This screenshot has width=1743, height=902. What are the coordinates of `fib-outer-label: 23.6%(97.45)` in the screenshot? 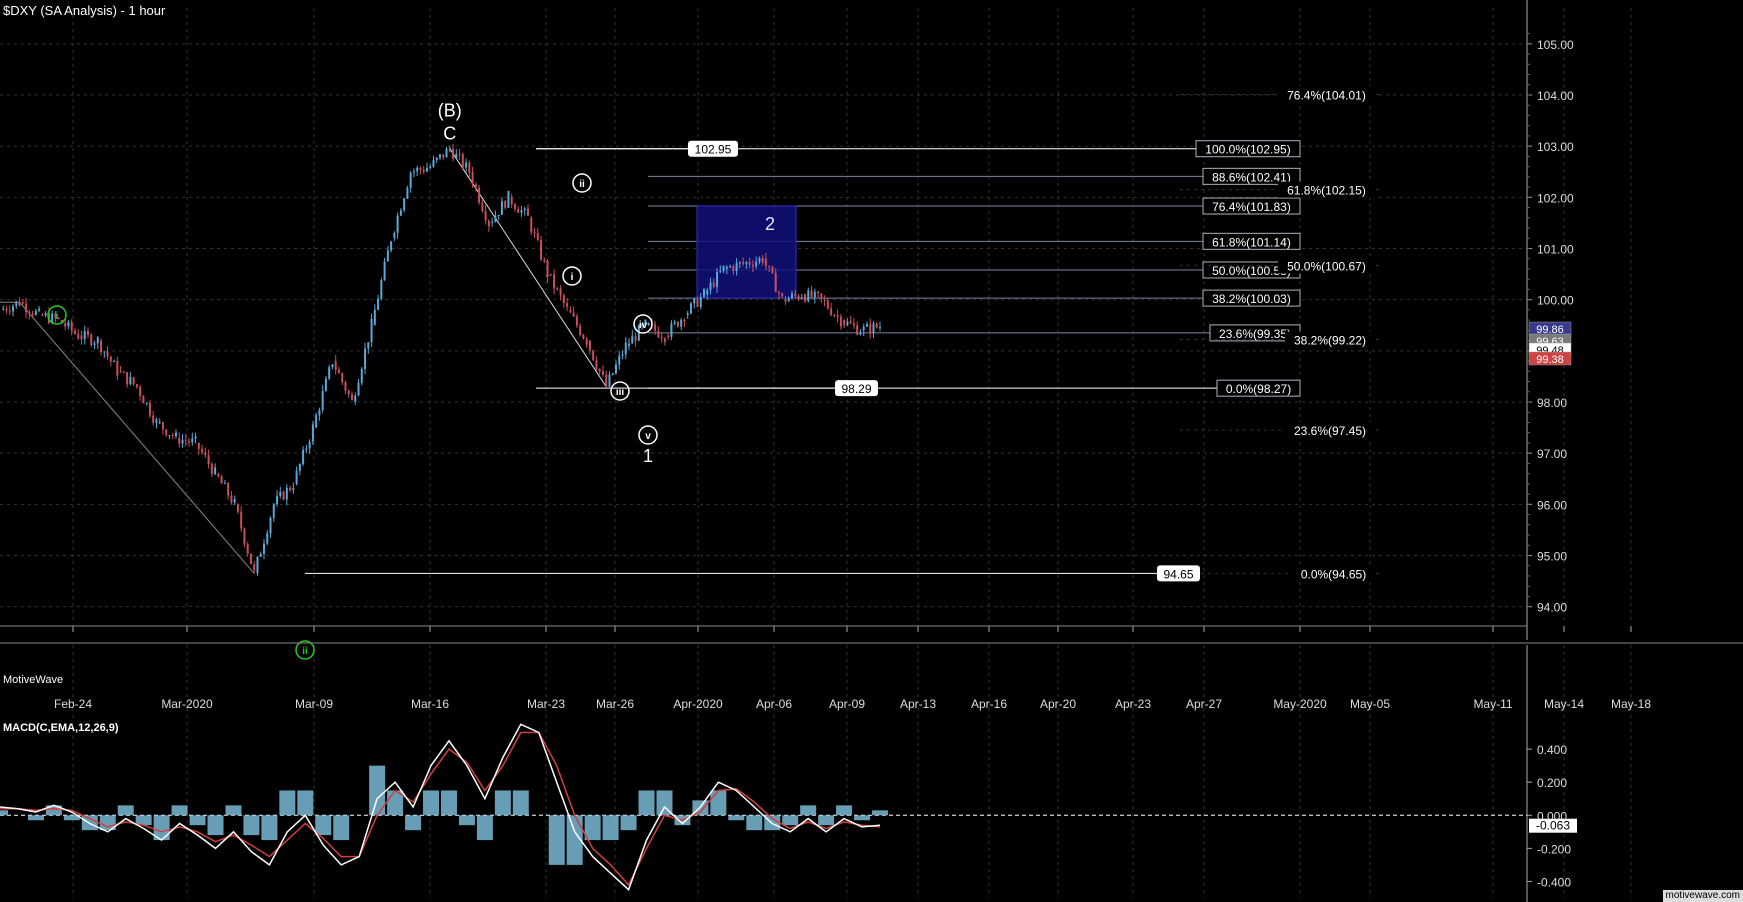 It's located at (1330, 431).